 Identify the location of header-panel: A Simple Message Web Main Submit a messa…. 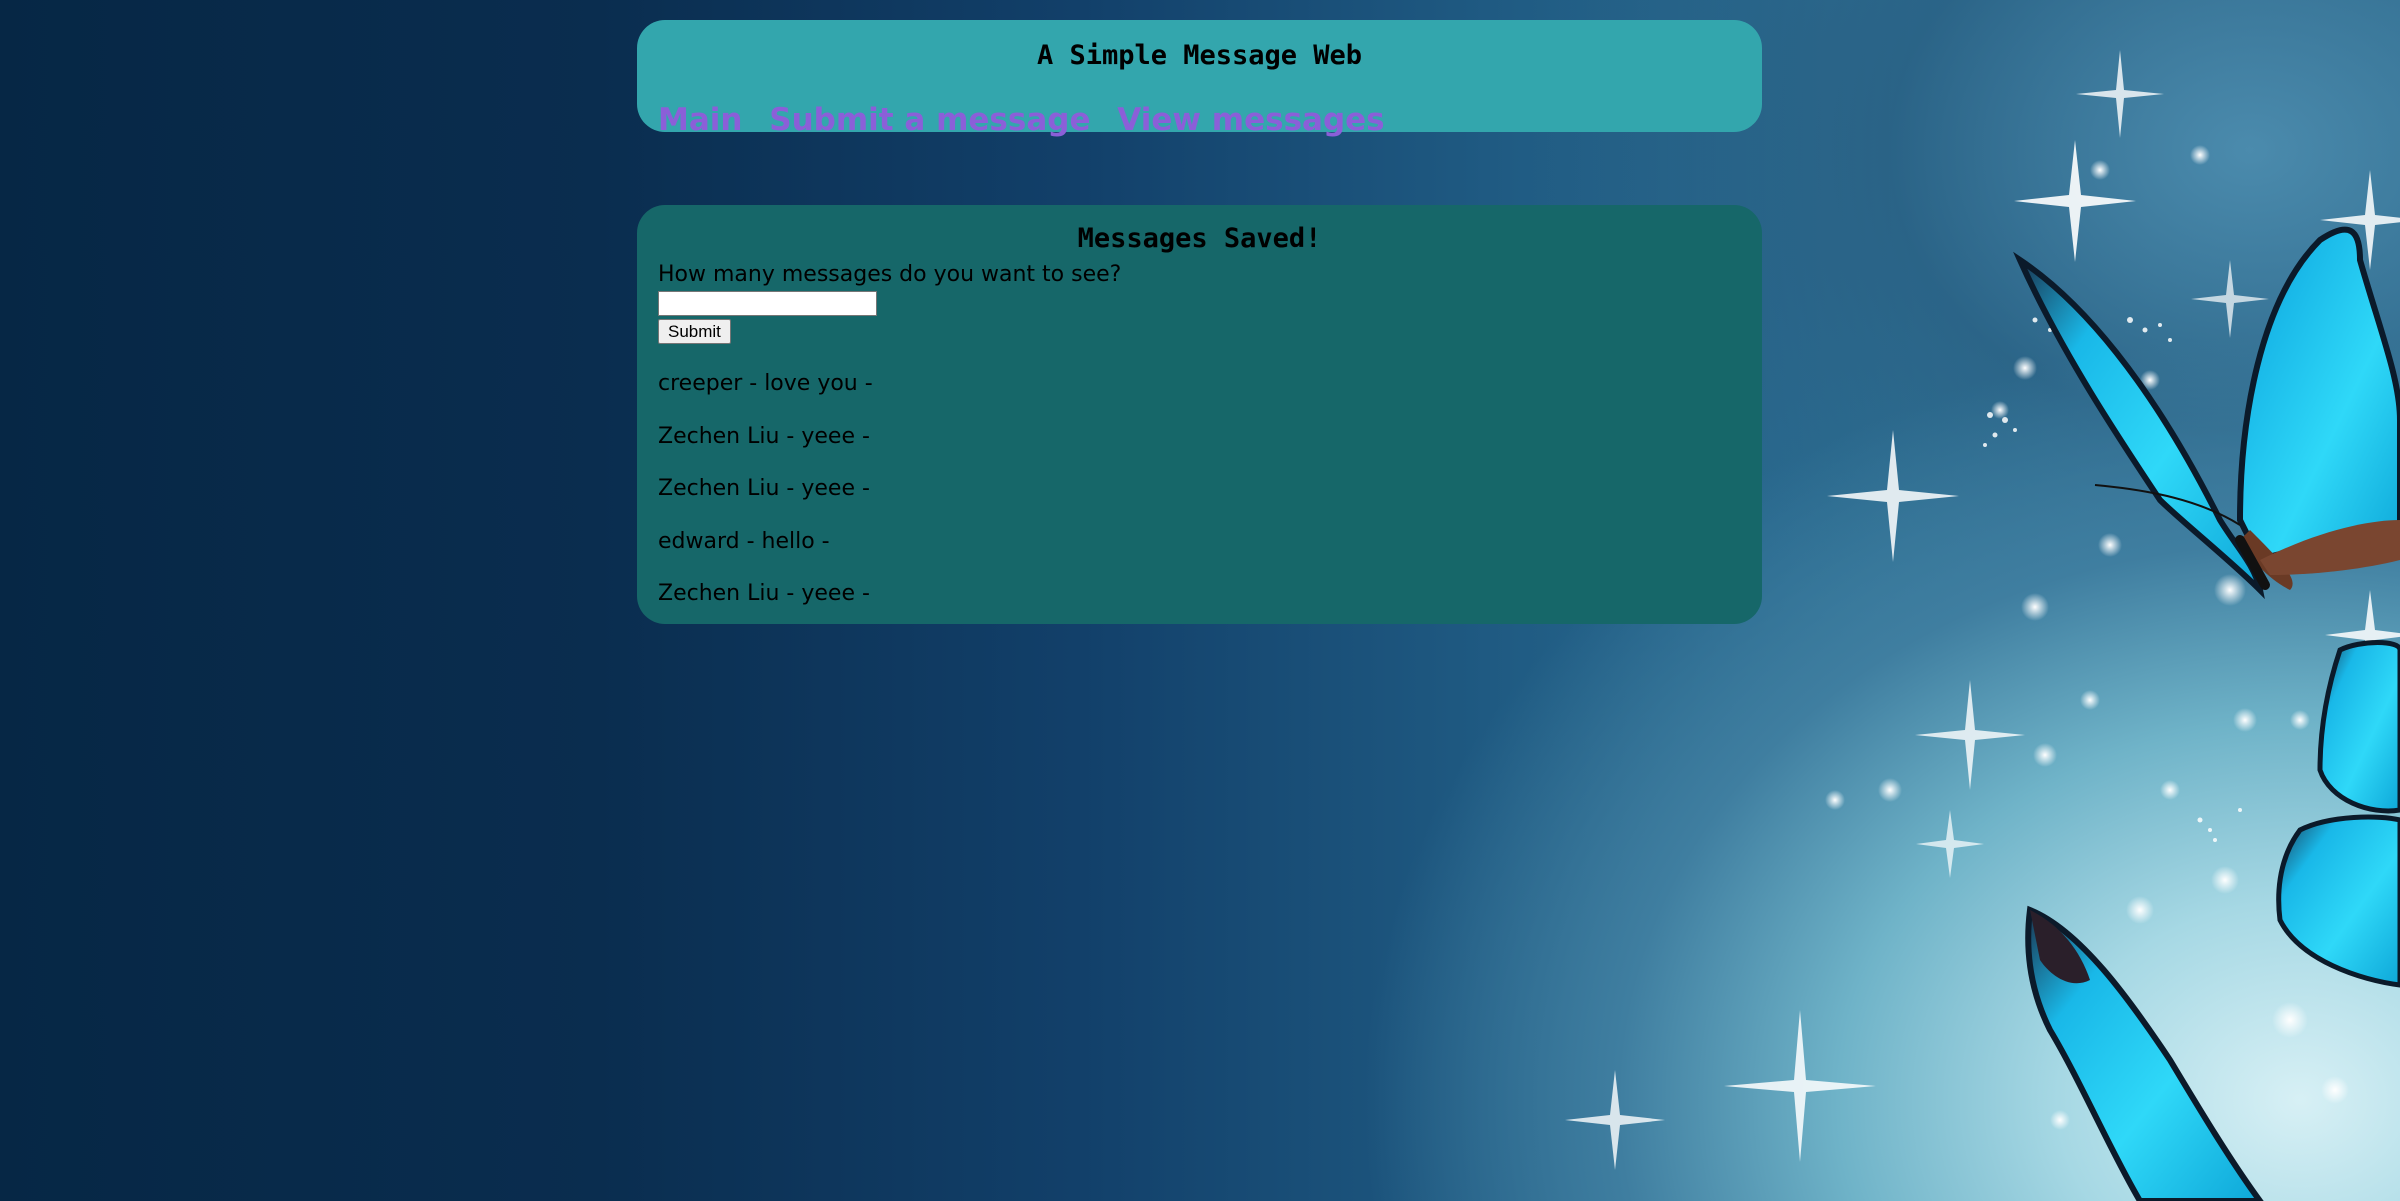
(1199, 79).